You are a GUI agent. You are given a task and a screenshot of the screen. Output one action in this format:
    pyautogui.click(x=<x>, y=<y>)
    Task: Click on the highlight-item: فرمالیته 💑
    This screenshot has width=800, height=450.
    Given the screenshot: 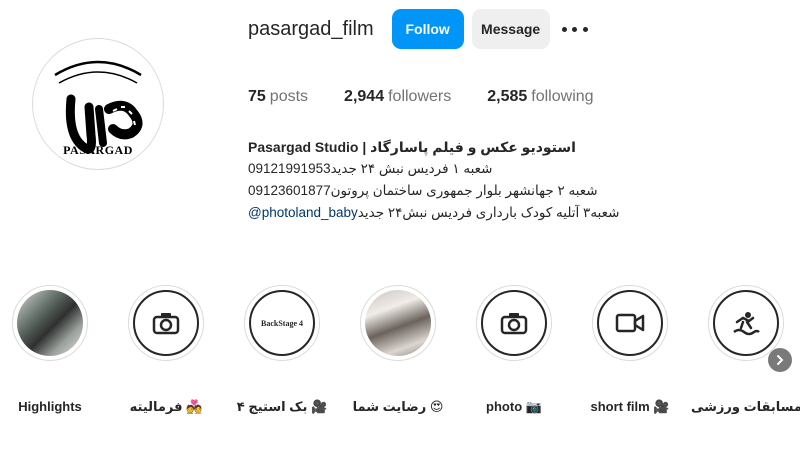 What is the action you would take?
    pyautogui.click(x=166, y=350)
    